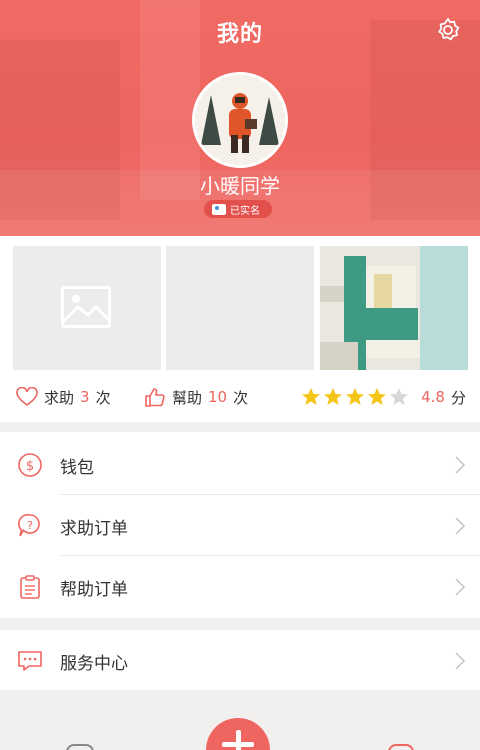 This screenshot has width=480, height=750. I want to click on question-bubble-icon: ?, so click(30, 526).